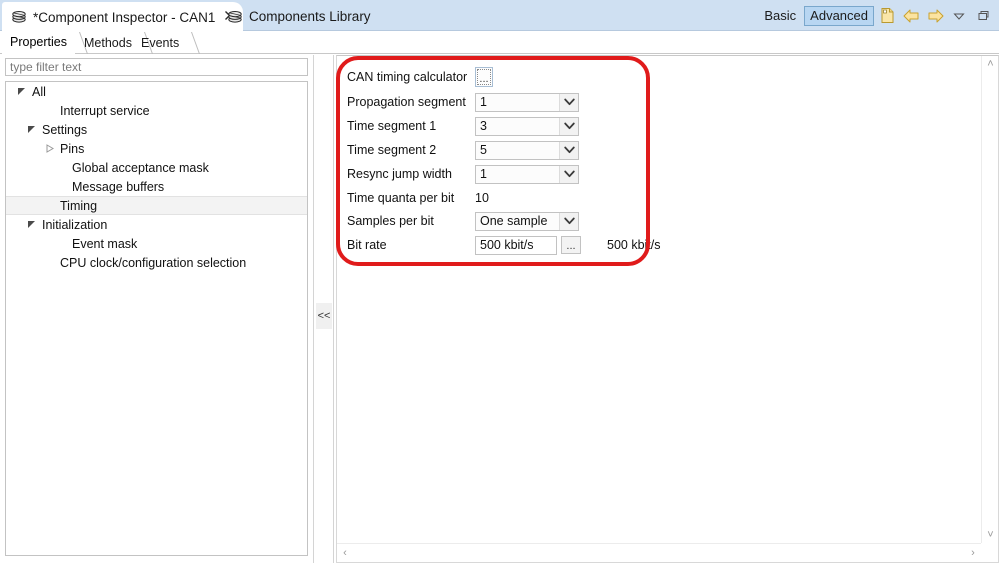 This screenshot has height=563, width=999. What do you see at coordinates (659, 552) in the screenshot?
I see `horizontal-scrollbar: ‹ ›` at bounding box center [659, 552].